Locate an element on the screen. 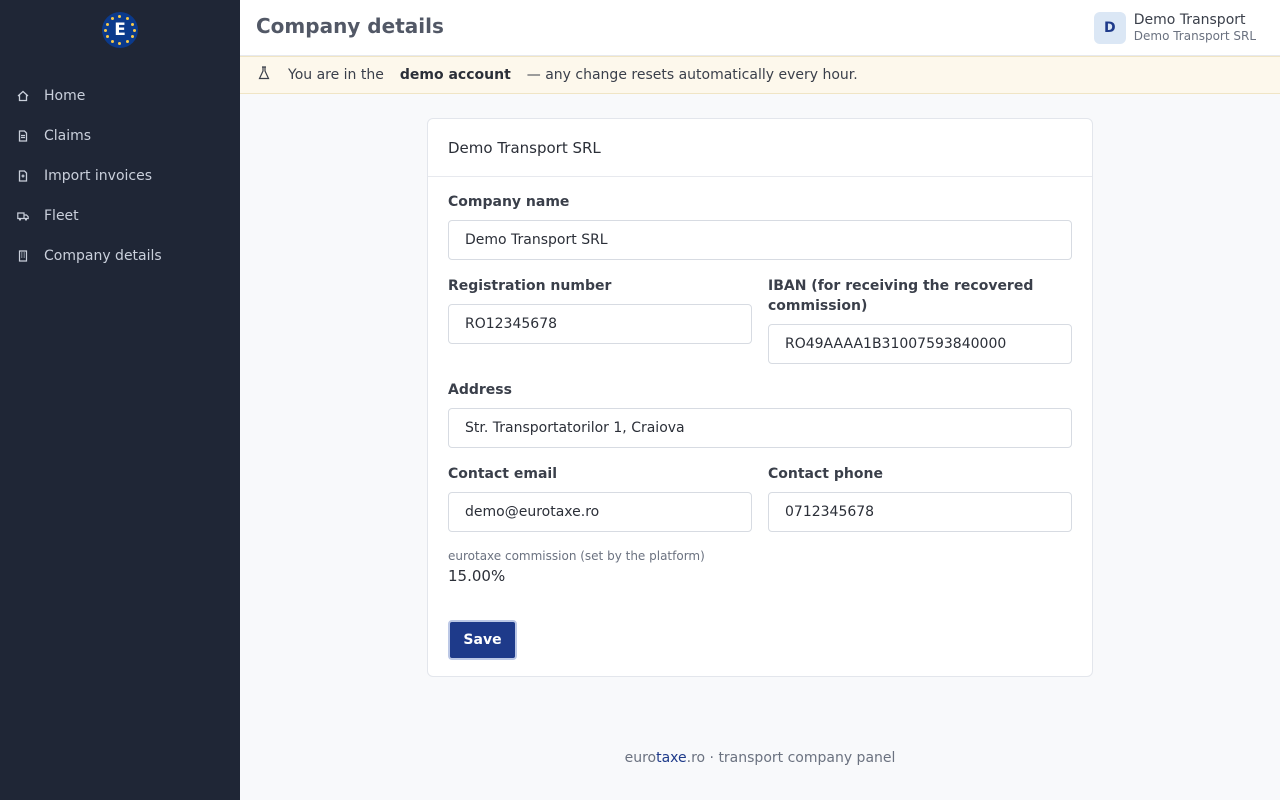  contact-email-field is located at coordinates (600, 512).